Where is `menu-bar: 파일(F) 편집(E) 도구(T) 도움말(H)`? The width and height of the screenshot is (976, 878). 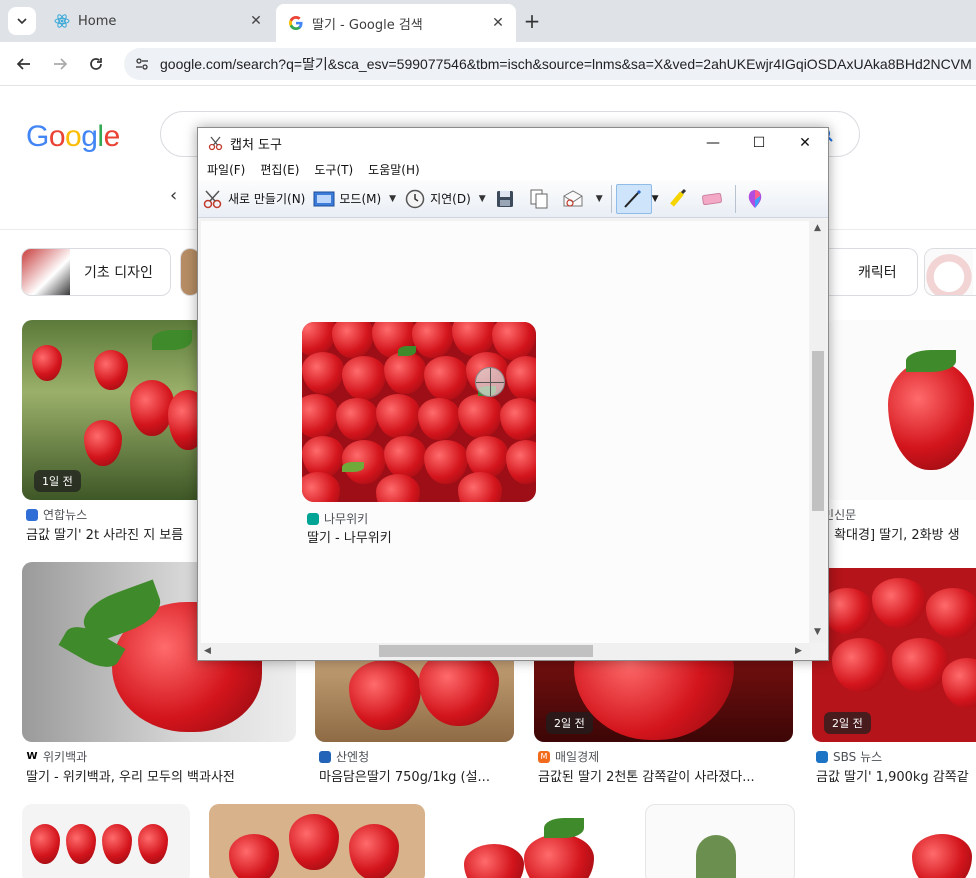 menu-bar: 파일(F) 편집(E) 도구(T) 도움말(H) is located at coordinates (513, 169).